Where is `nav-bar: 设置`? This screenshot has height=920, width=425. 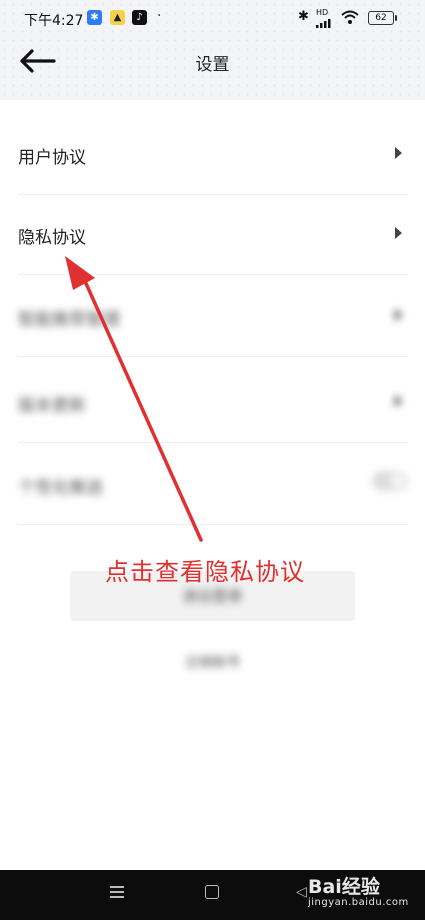 nav-bar: 设置 is located at coordinates (212, 61).